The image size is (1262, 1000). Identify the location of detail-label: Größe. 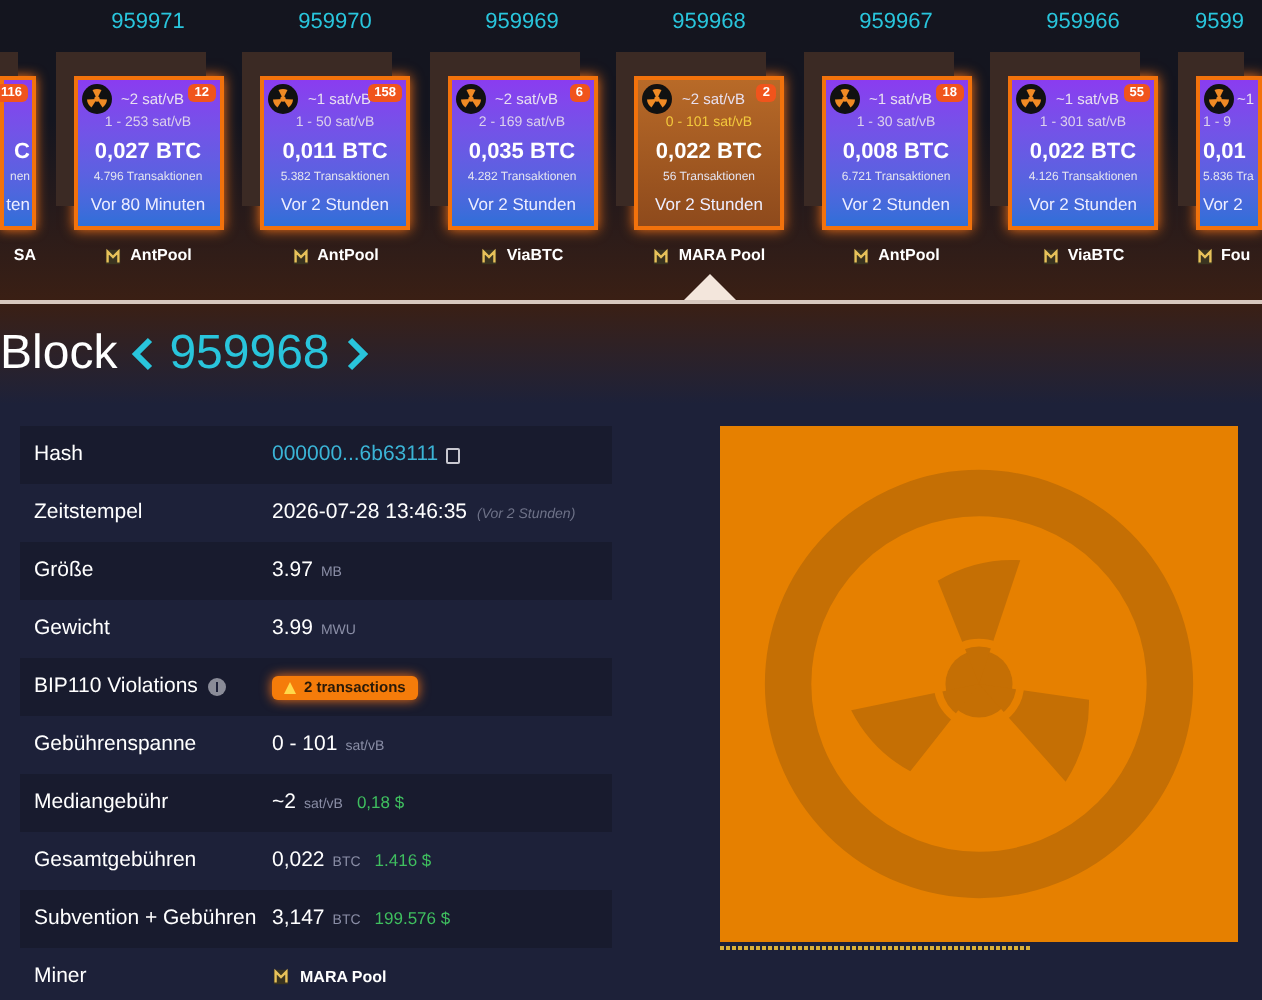
(64, 570).